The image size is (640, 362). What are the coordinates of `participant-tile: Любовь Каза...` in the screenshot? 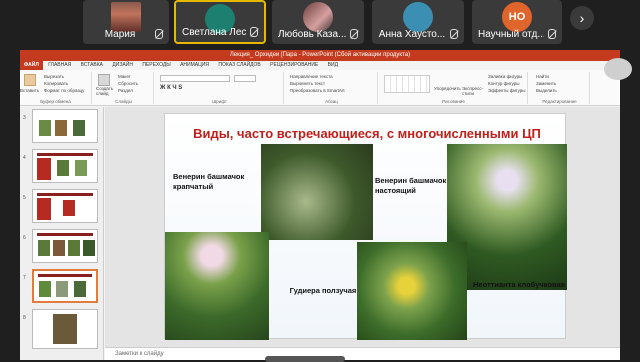 It's located at (318, 22).